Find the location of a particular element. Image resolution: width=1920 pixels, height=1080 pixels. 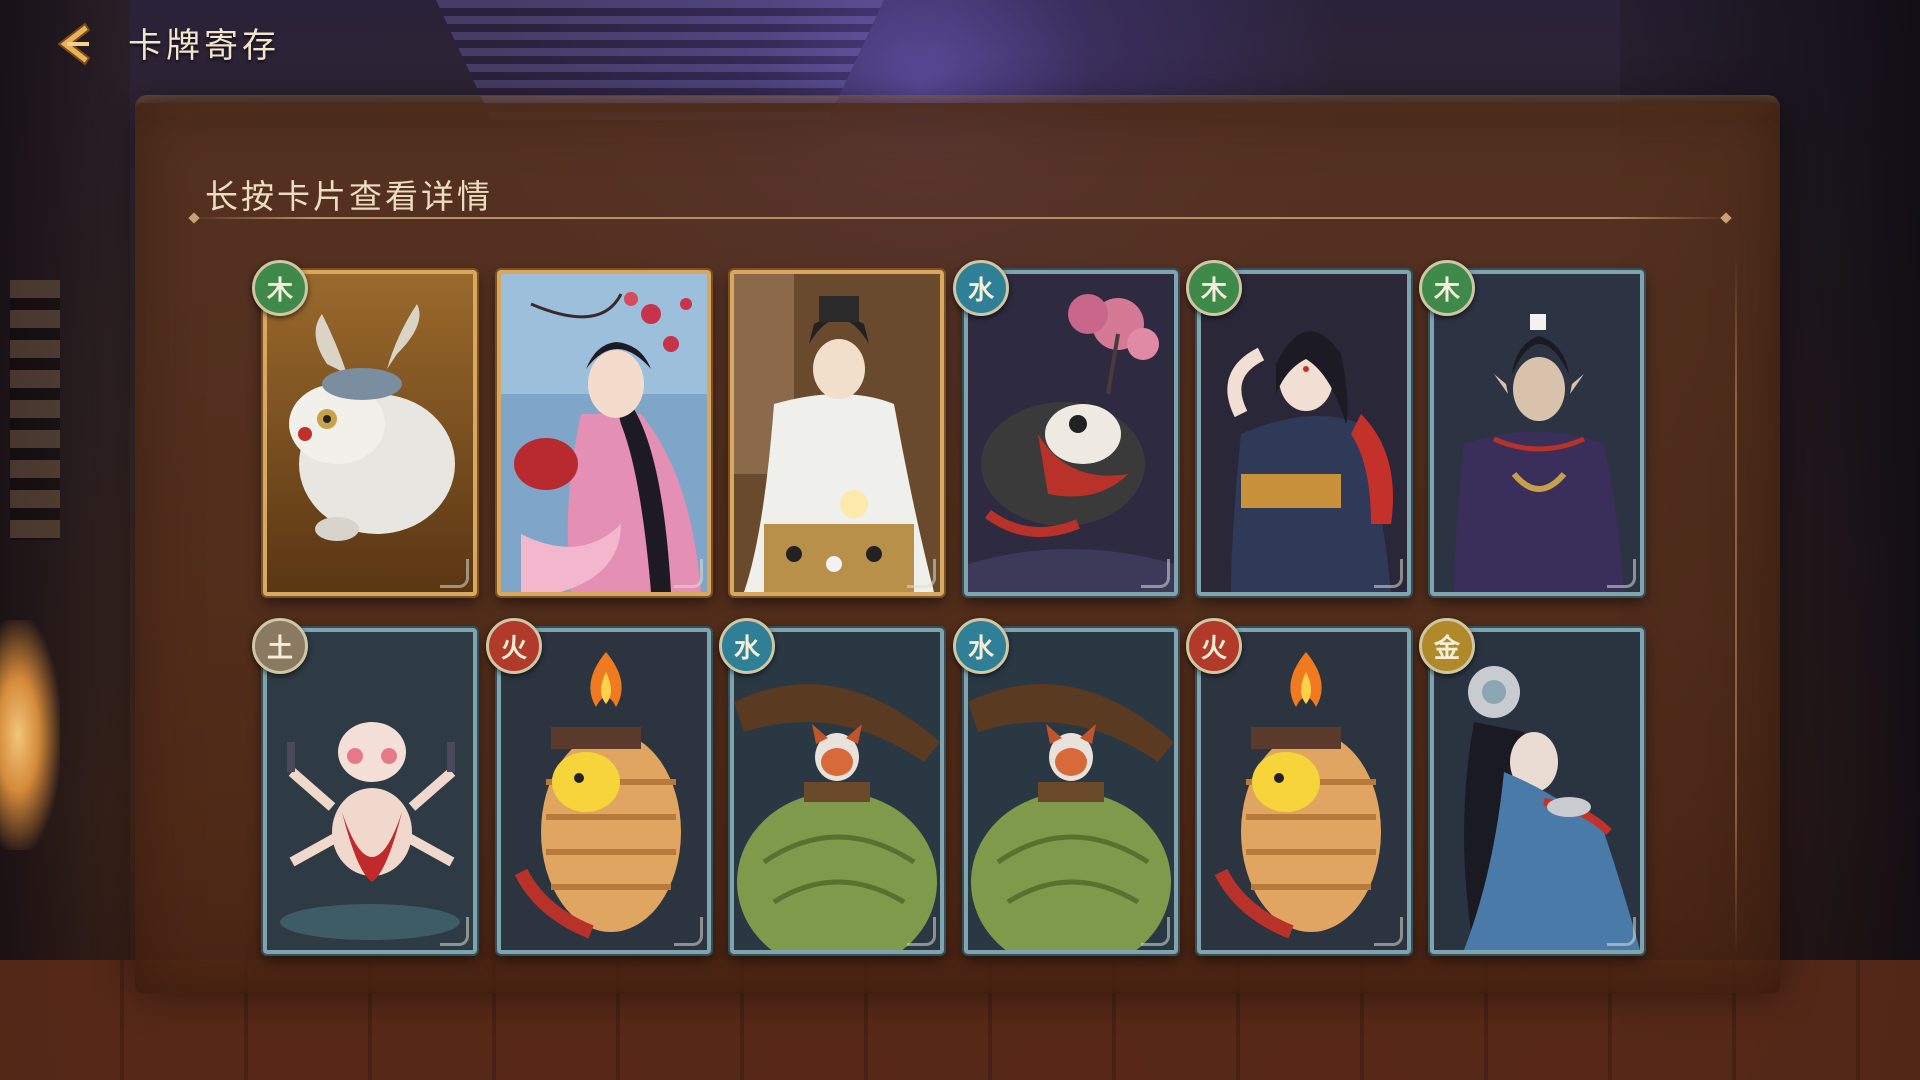

dancer-woman-art is located at coordinates (1304, 433).